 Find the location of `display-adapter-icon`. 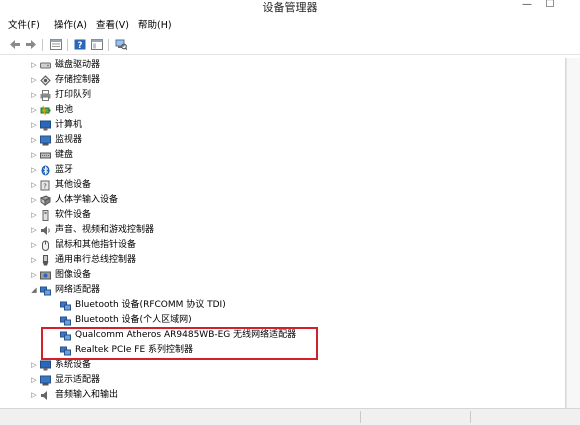

display-adapter-icon is located at coordinates (45, 380).